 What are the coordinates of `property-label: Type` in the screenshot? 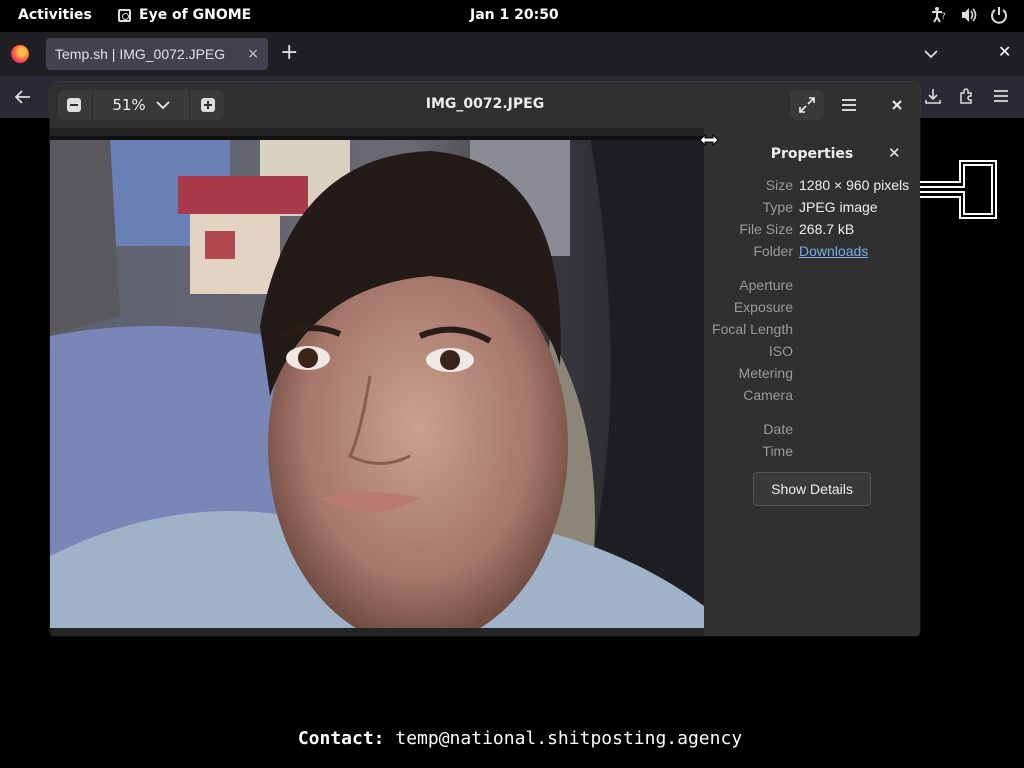 It's located at (777, 207).